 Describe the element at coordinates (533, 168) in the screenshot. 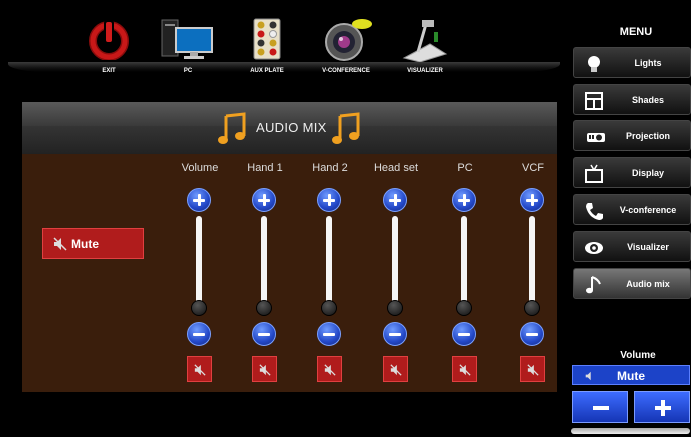

I see `channel-name: VCF` at that location.